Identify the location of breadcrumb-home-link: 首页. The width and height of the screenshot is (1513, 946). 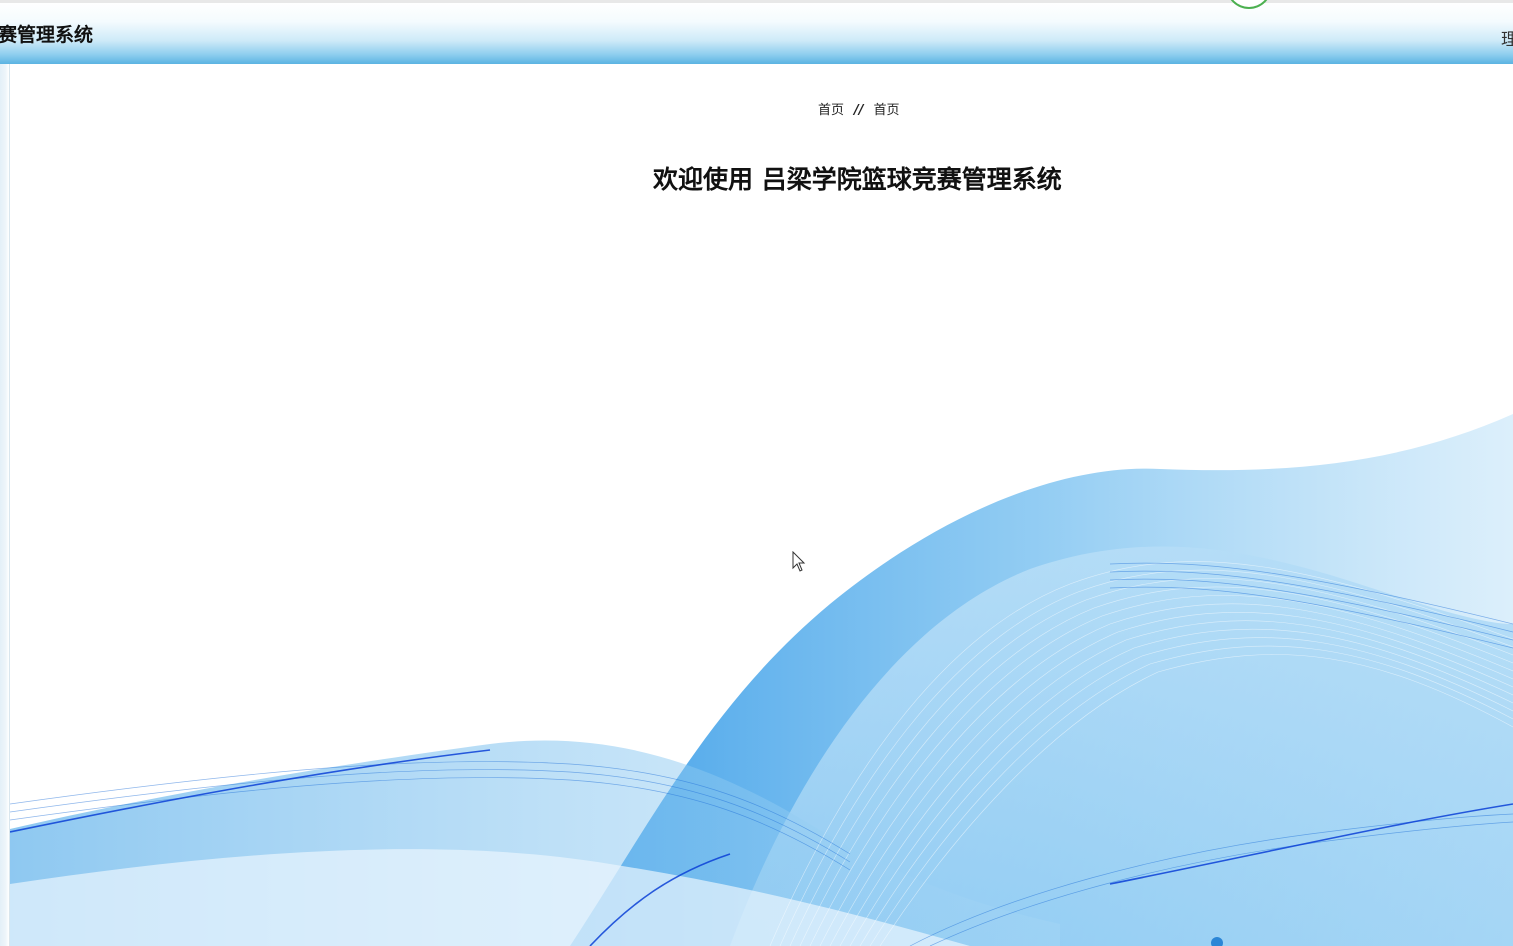
(831, 108).